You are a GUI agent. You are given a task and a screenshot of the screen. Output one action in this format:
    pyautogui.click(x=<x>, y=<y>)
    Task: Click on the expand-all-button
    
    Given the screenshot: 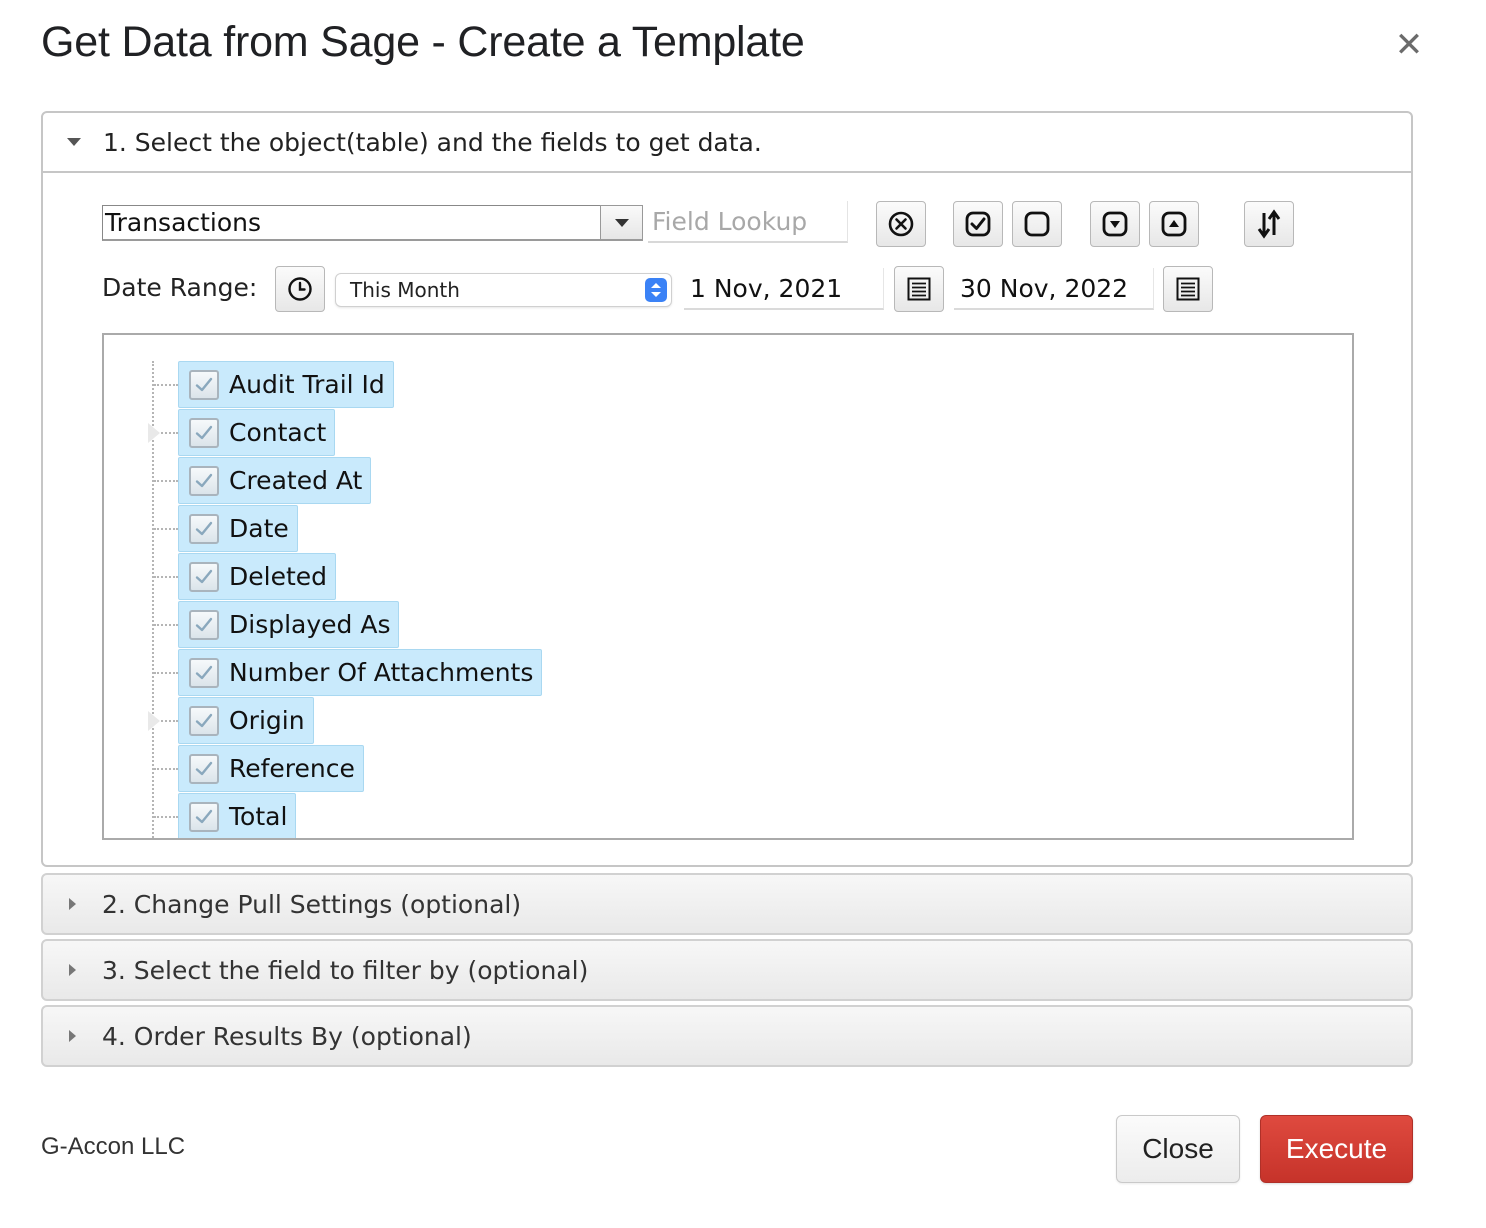 What is the action you would take?
    pyautogui.click(x=1115, y=224)
    